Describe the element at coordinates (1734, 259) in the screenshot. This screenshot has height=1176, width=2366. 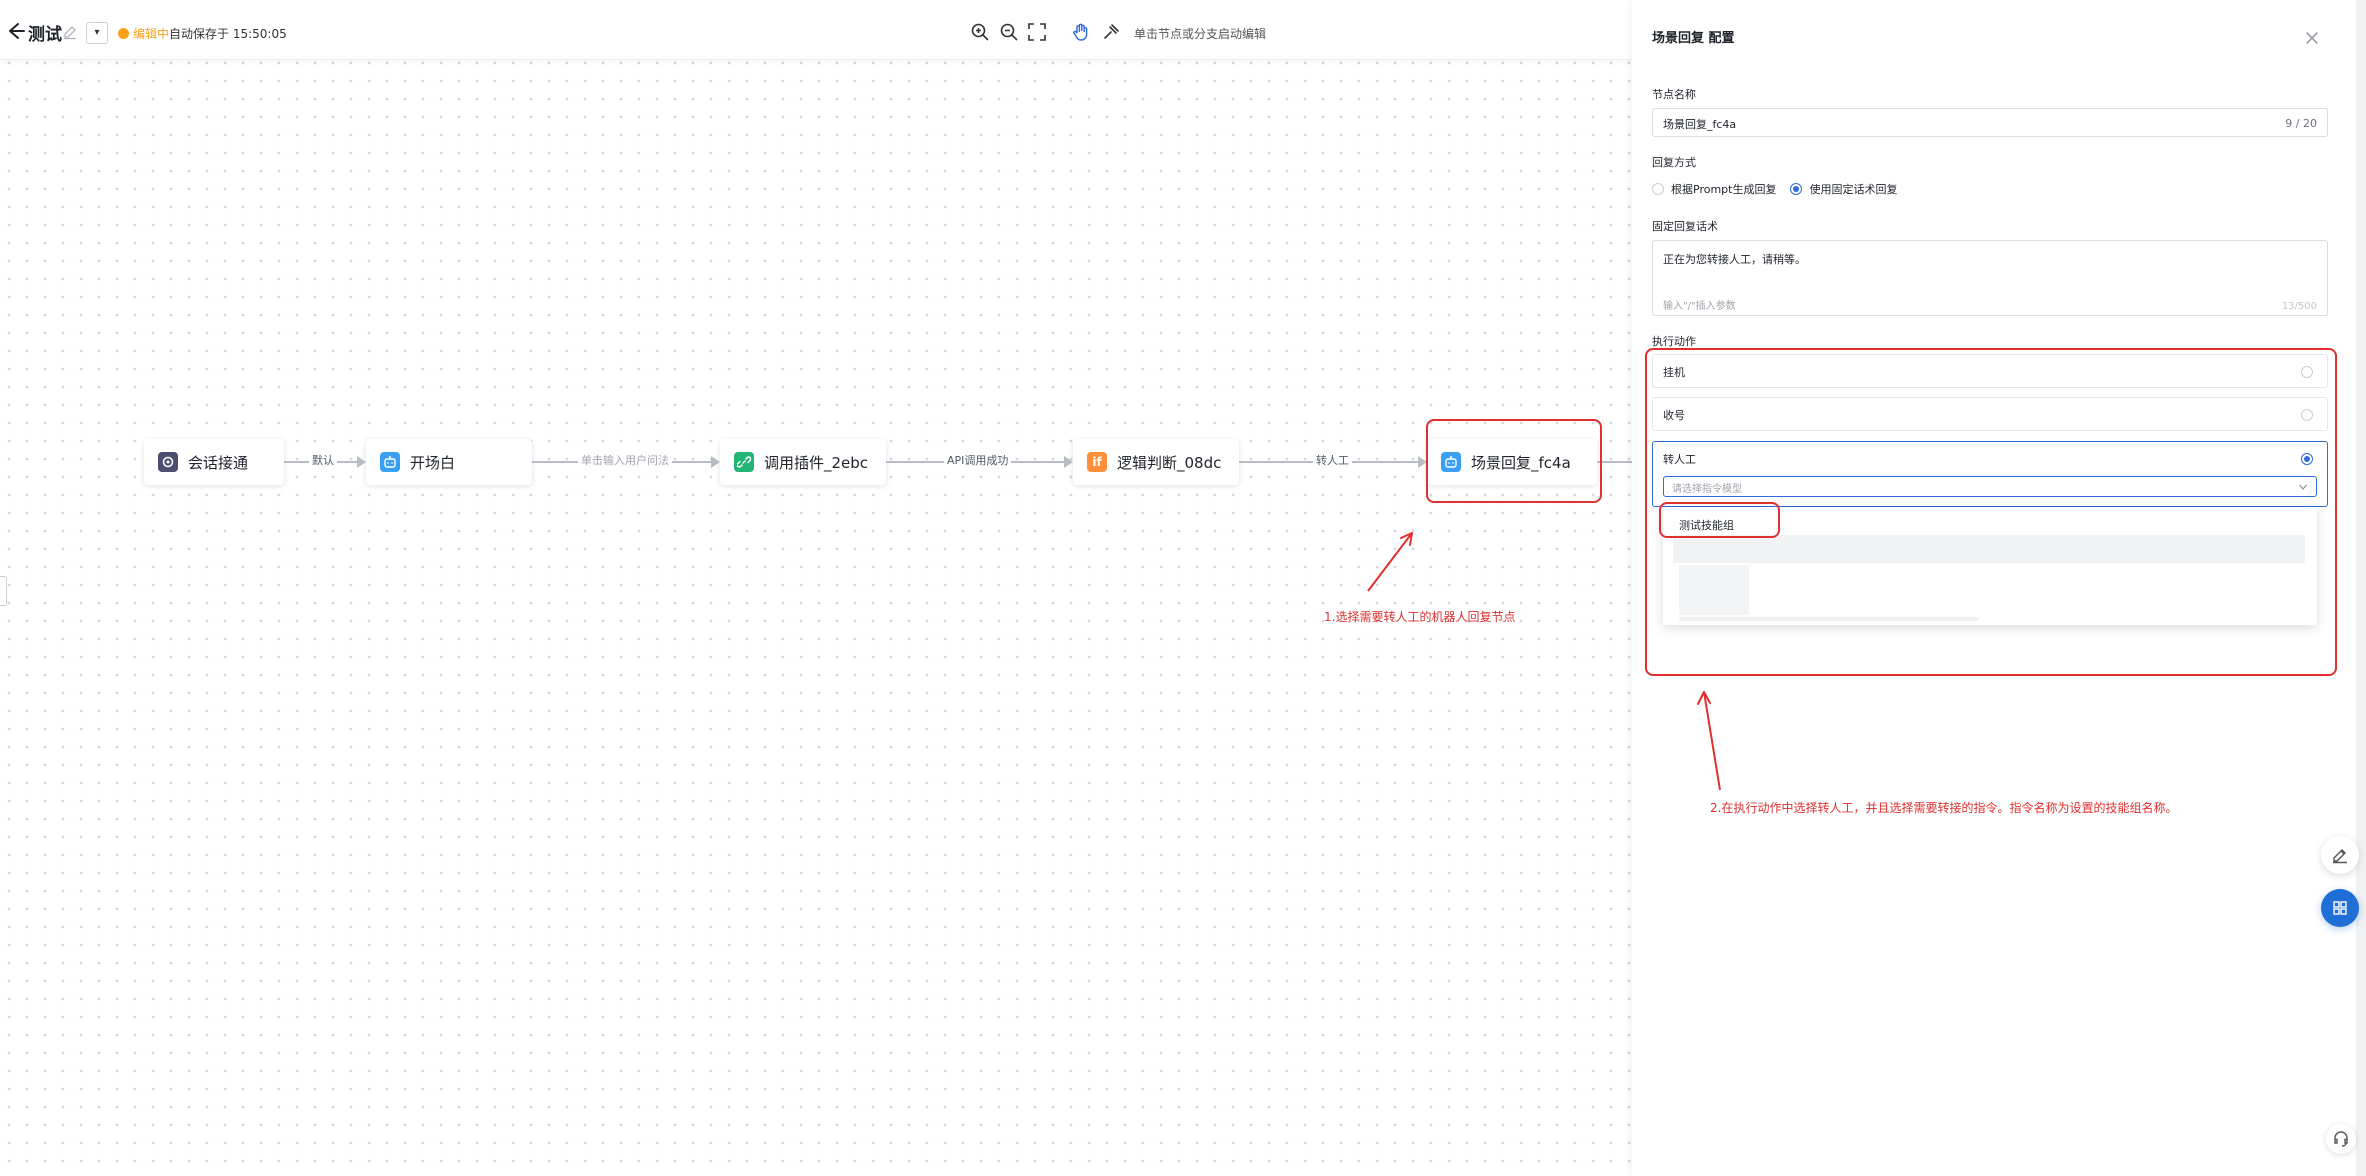
I see `fixed-reply-value: 正在为您转接人工，请稍等。` at that location.